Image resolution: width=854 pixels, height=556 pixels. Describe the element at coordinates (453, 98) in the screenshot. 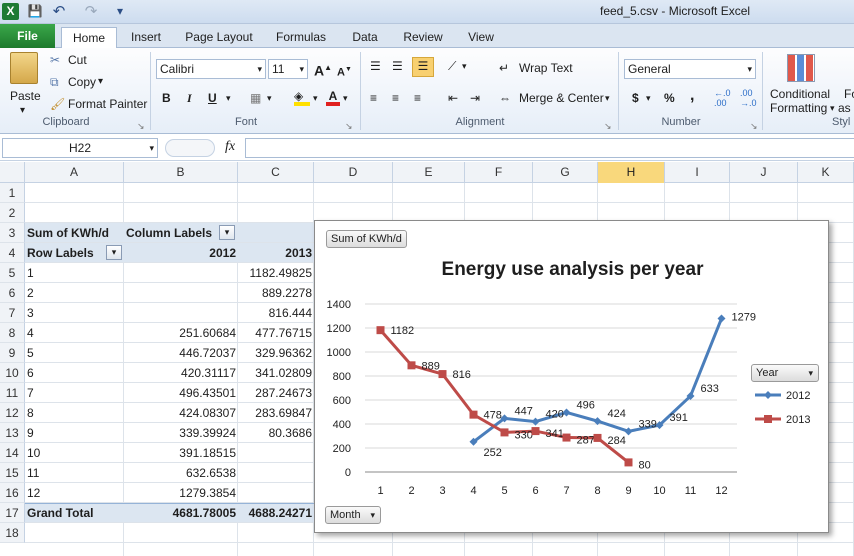

I see `decrease-indent-icon: ⇤` at that location.